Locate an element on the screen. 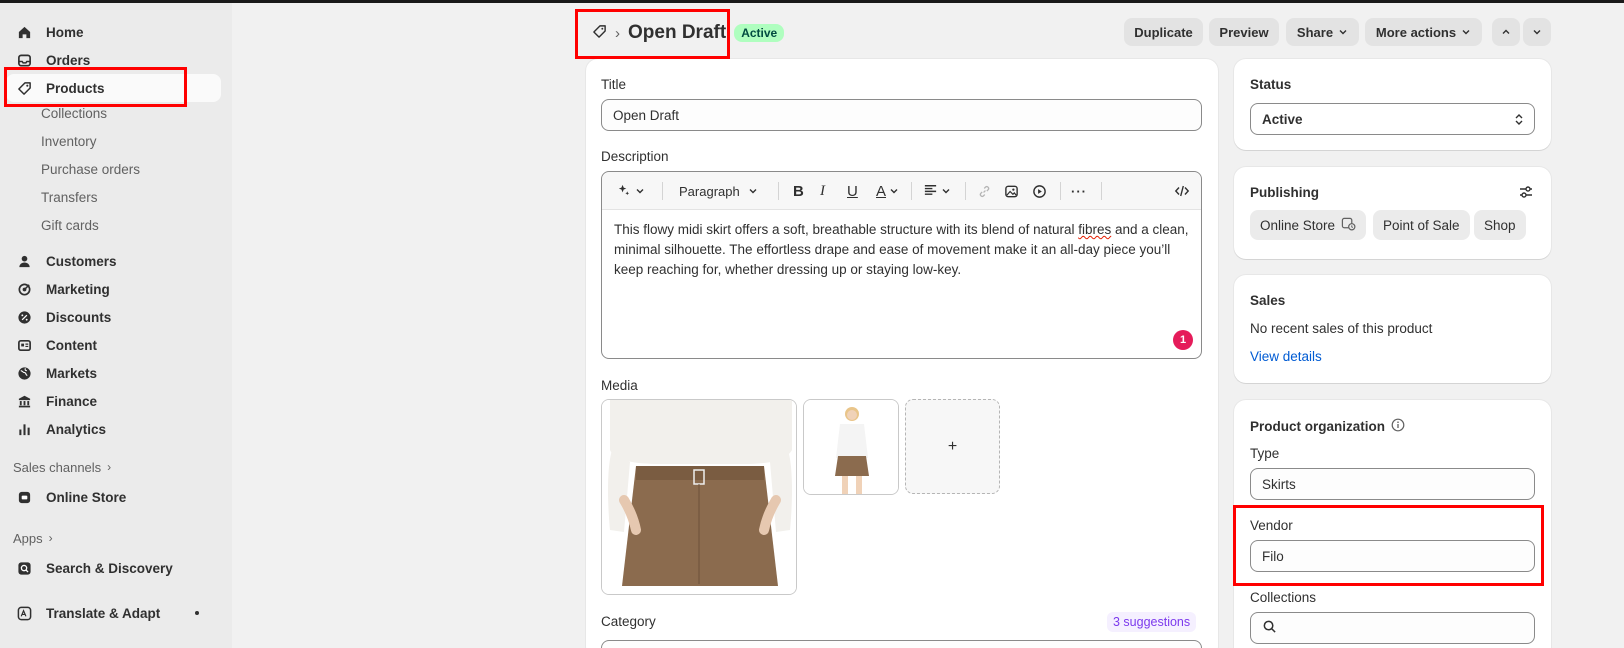  sidebar-item-label: Products is located at coordinates (75, 88).